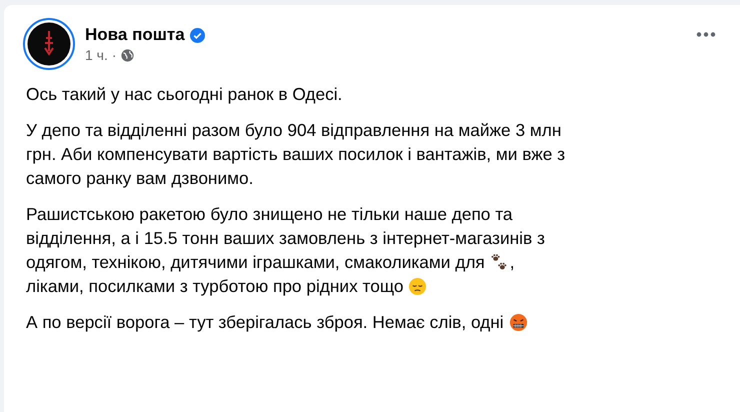  What do you see at coordinates (255, 262) in the screenshot?
I see `post-text: одягом, технікою, дитячими іграшками, смаколиками для` at bounding box center [255, 262].